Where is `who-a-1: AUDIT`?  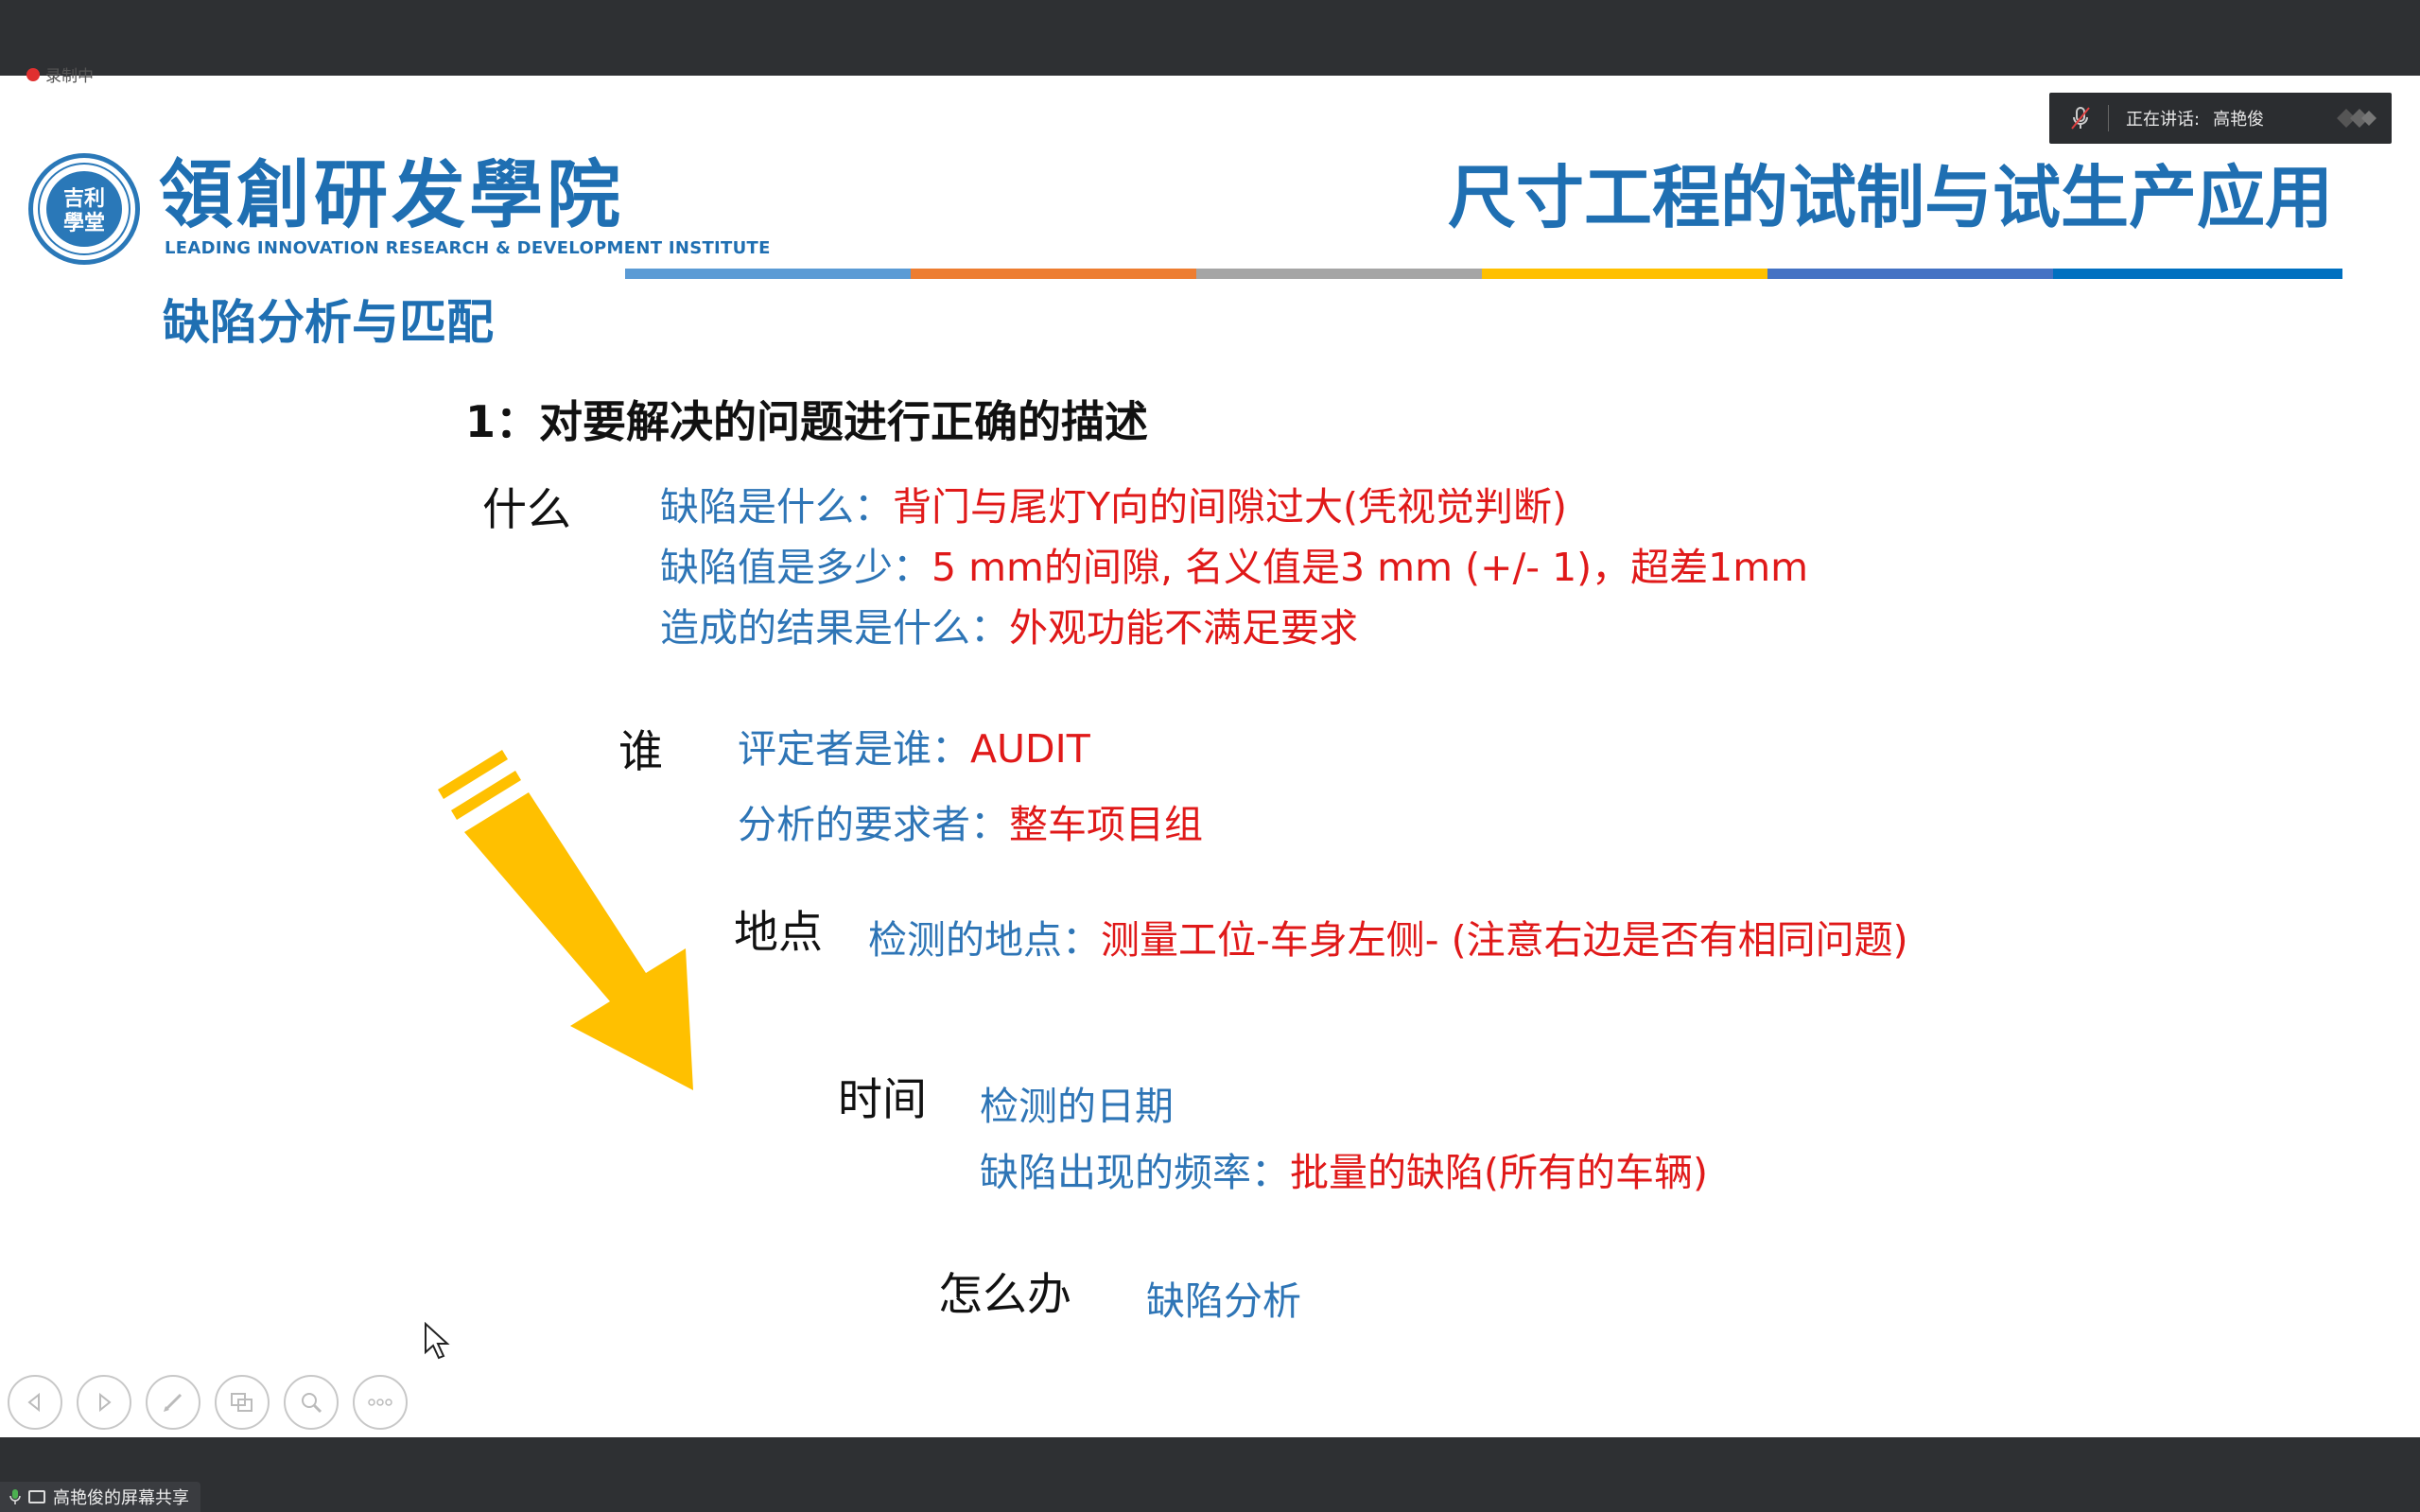
who-a-1: AUDIT is located at coordinates (1030, 749).